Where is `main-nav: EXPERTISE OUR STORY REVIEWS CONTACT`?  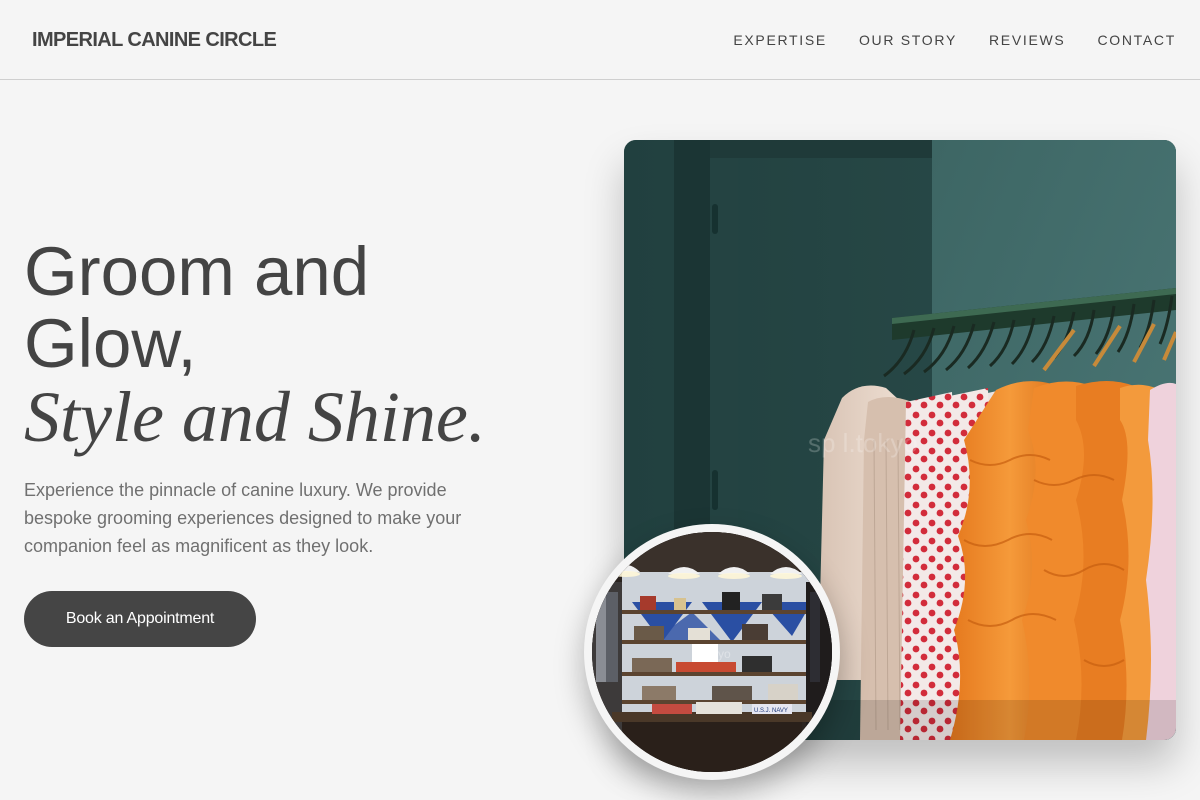 main-nav: EXPERTISE OUR STORY REVIEWS CONTACT is located at coordinates (954, 40).